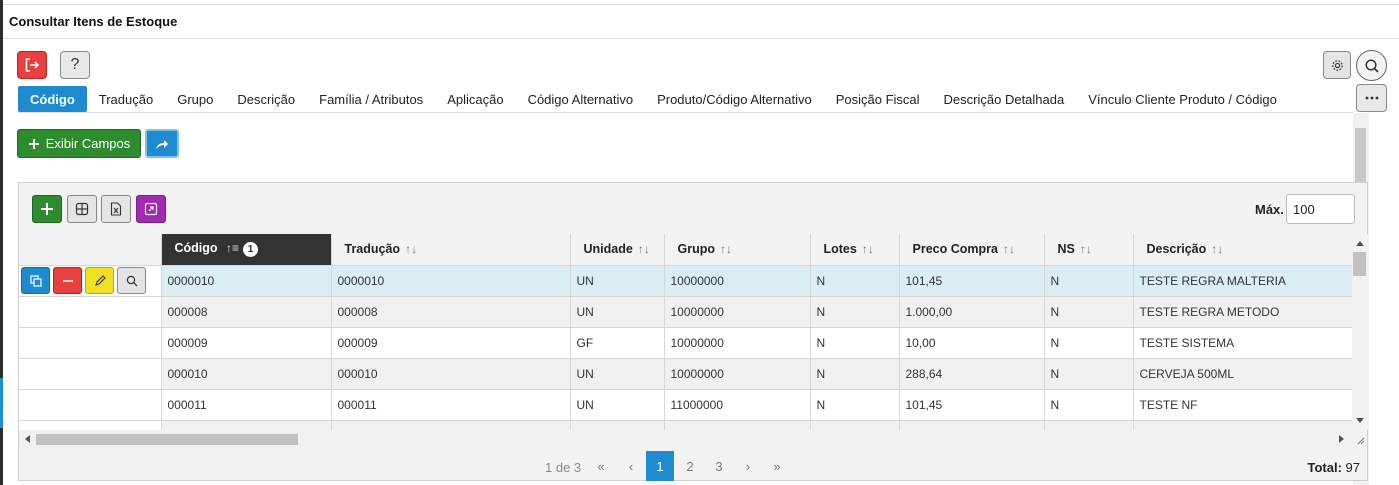 This screenshot has height=485, width=1399. Describe the element at coordinates (685, 439) in the screenshot. I see `grid-horizontal-scrollbar` at that location.